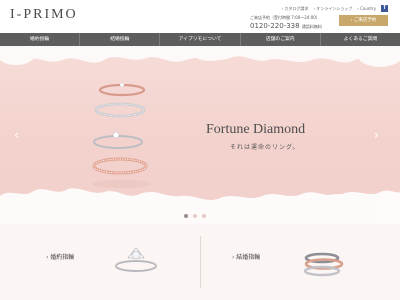  What do you see at coordinates (323, 264) in the screenshot?
I see `wedding-rings-image` at bounding box center [323, 264].